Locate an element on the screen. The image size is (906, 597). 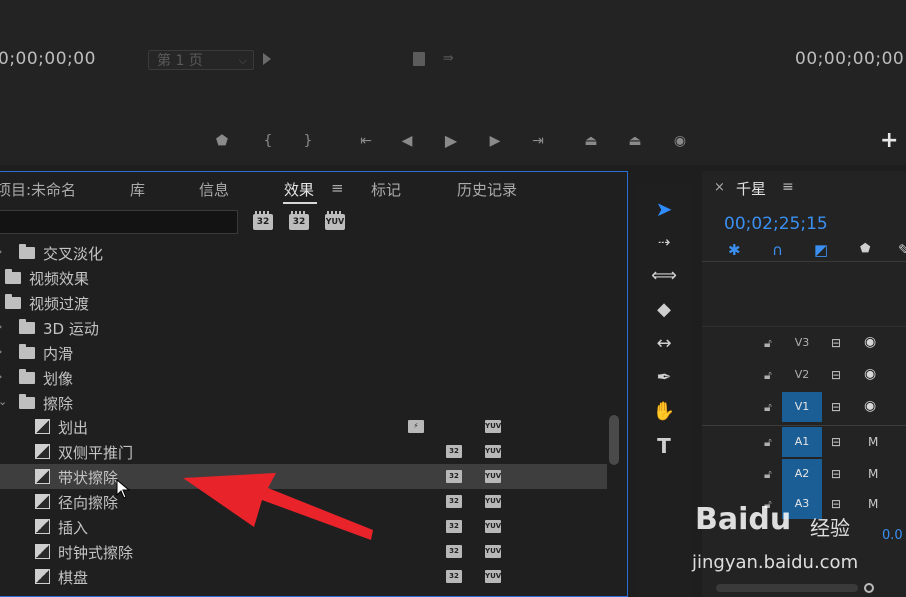
yuv-filter-button: YUV is located at coordinates (335, 220).